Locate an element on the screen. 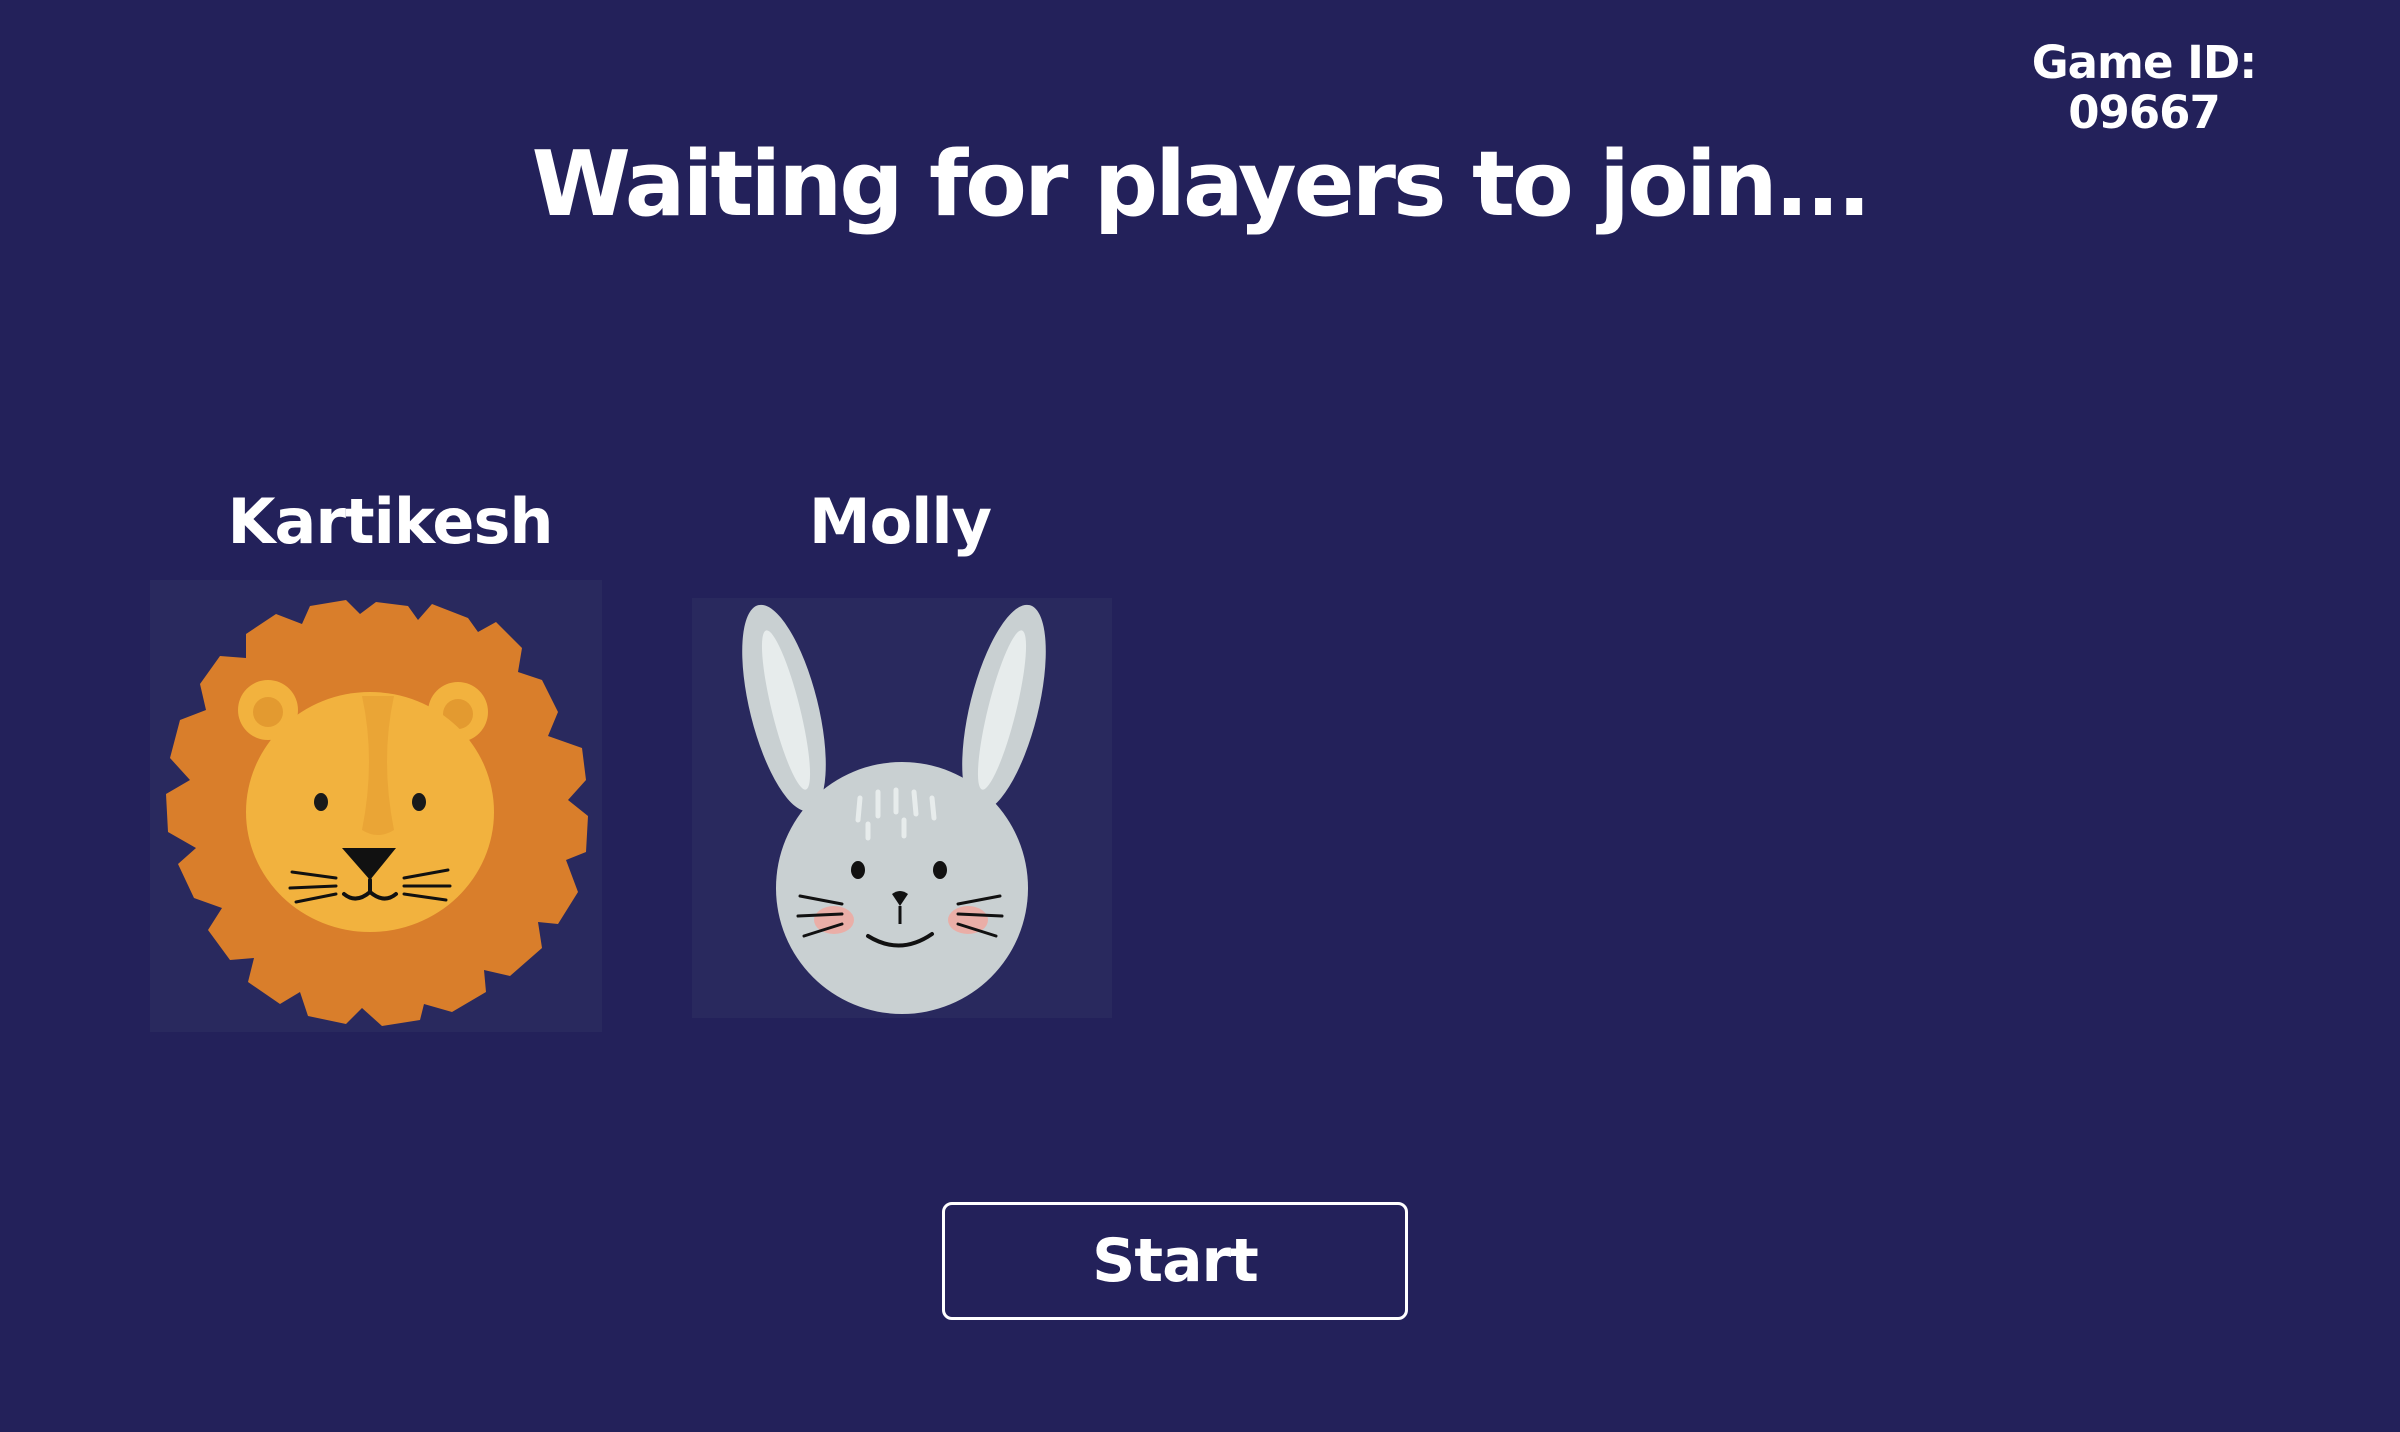  bunny-icon is located at coordinates (894, 809).